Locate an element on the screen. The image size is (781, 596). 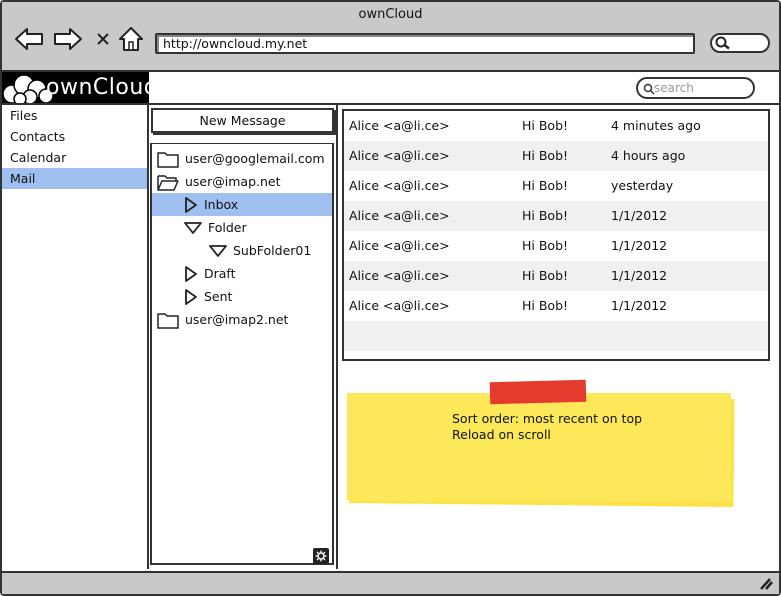
resize-grip-icon is located at coordinates (765, 585).